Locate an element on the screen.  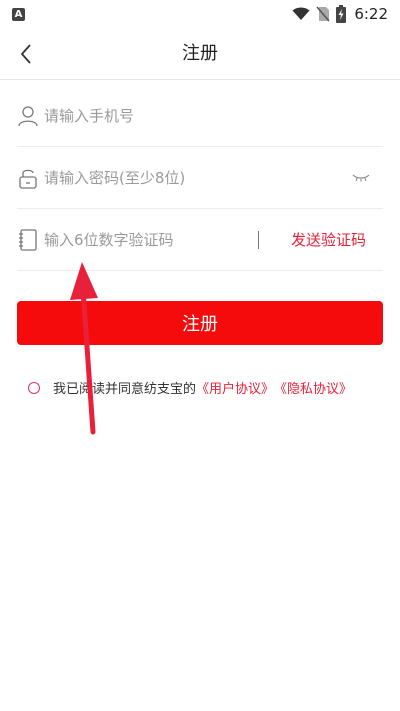
status-right: 6:22 is located at coordinates (340, 14).